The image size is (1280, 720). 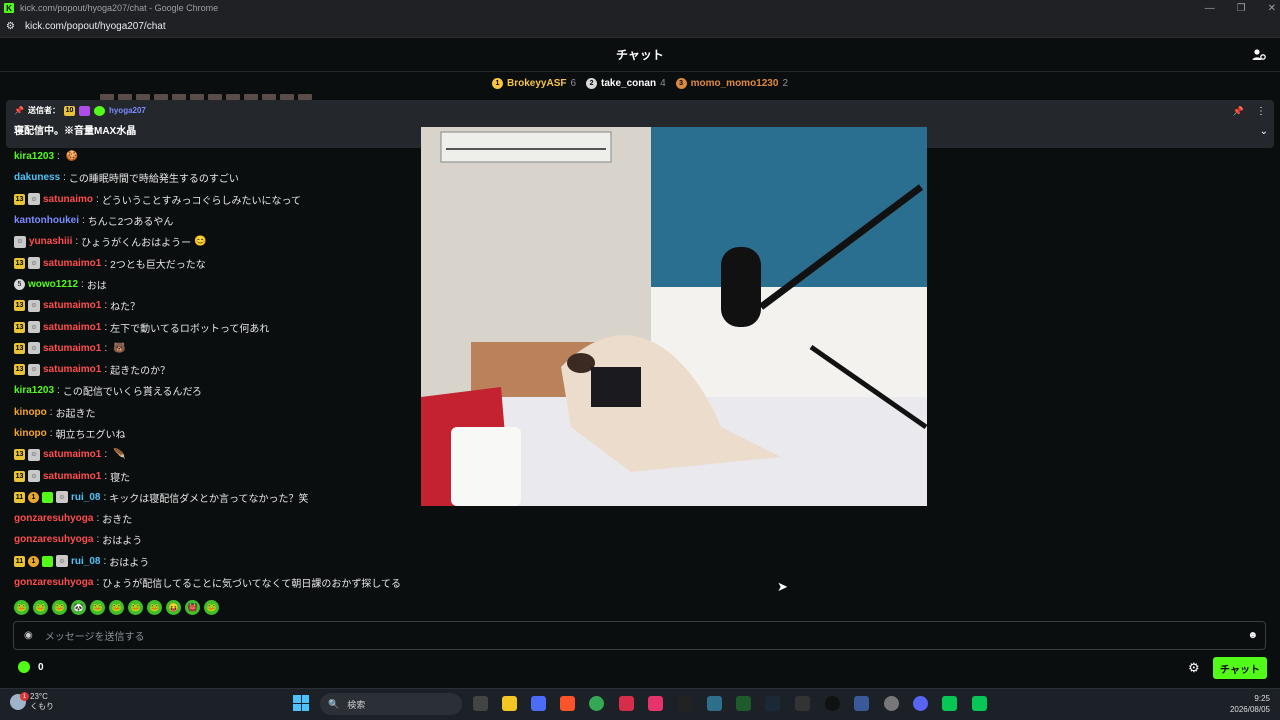 I want to click on verified-badge-icon, so click(x=99, y=110).